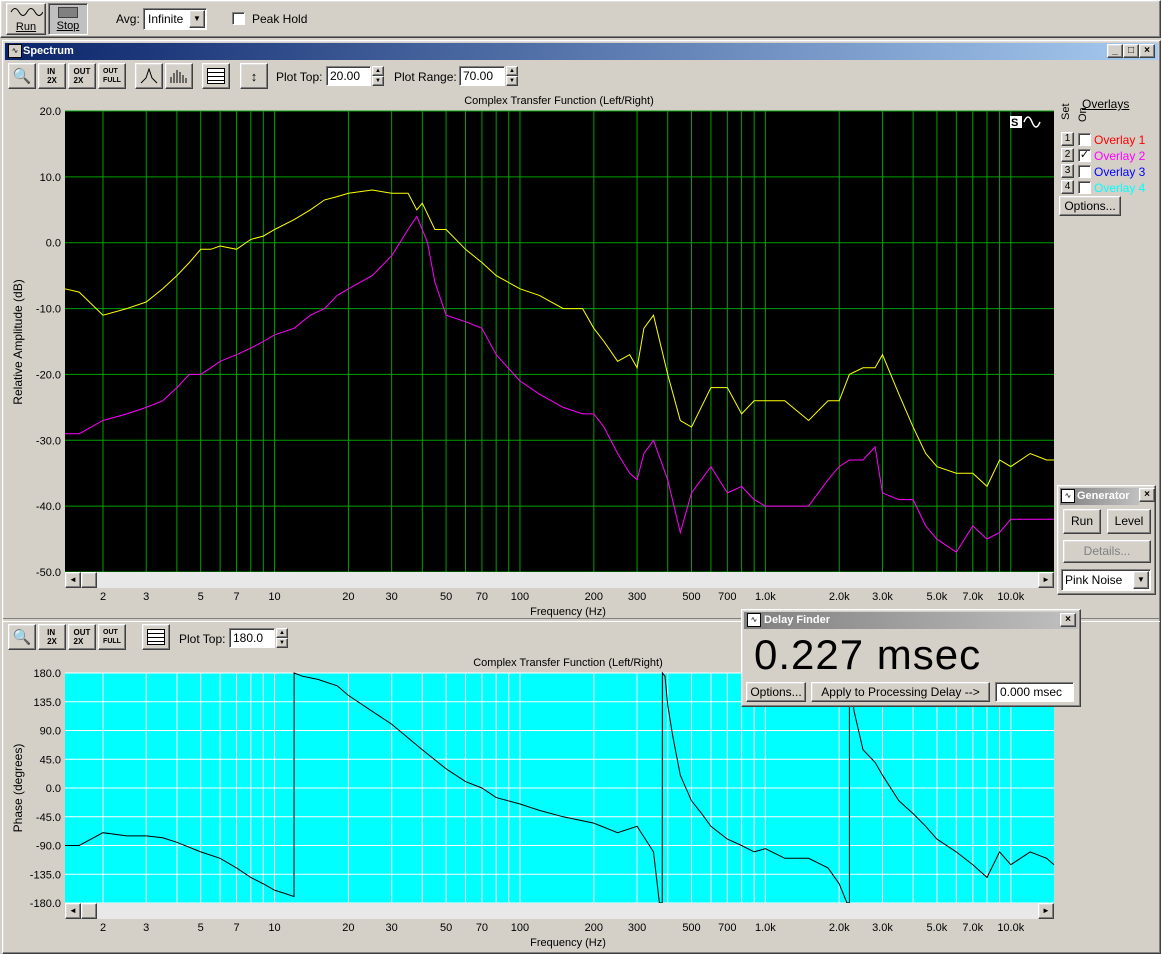  Describe the element at coordinates (48, 818) in the screenshot. I see `y-tick-label: -45.0` at that location.